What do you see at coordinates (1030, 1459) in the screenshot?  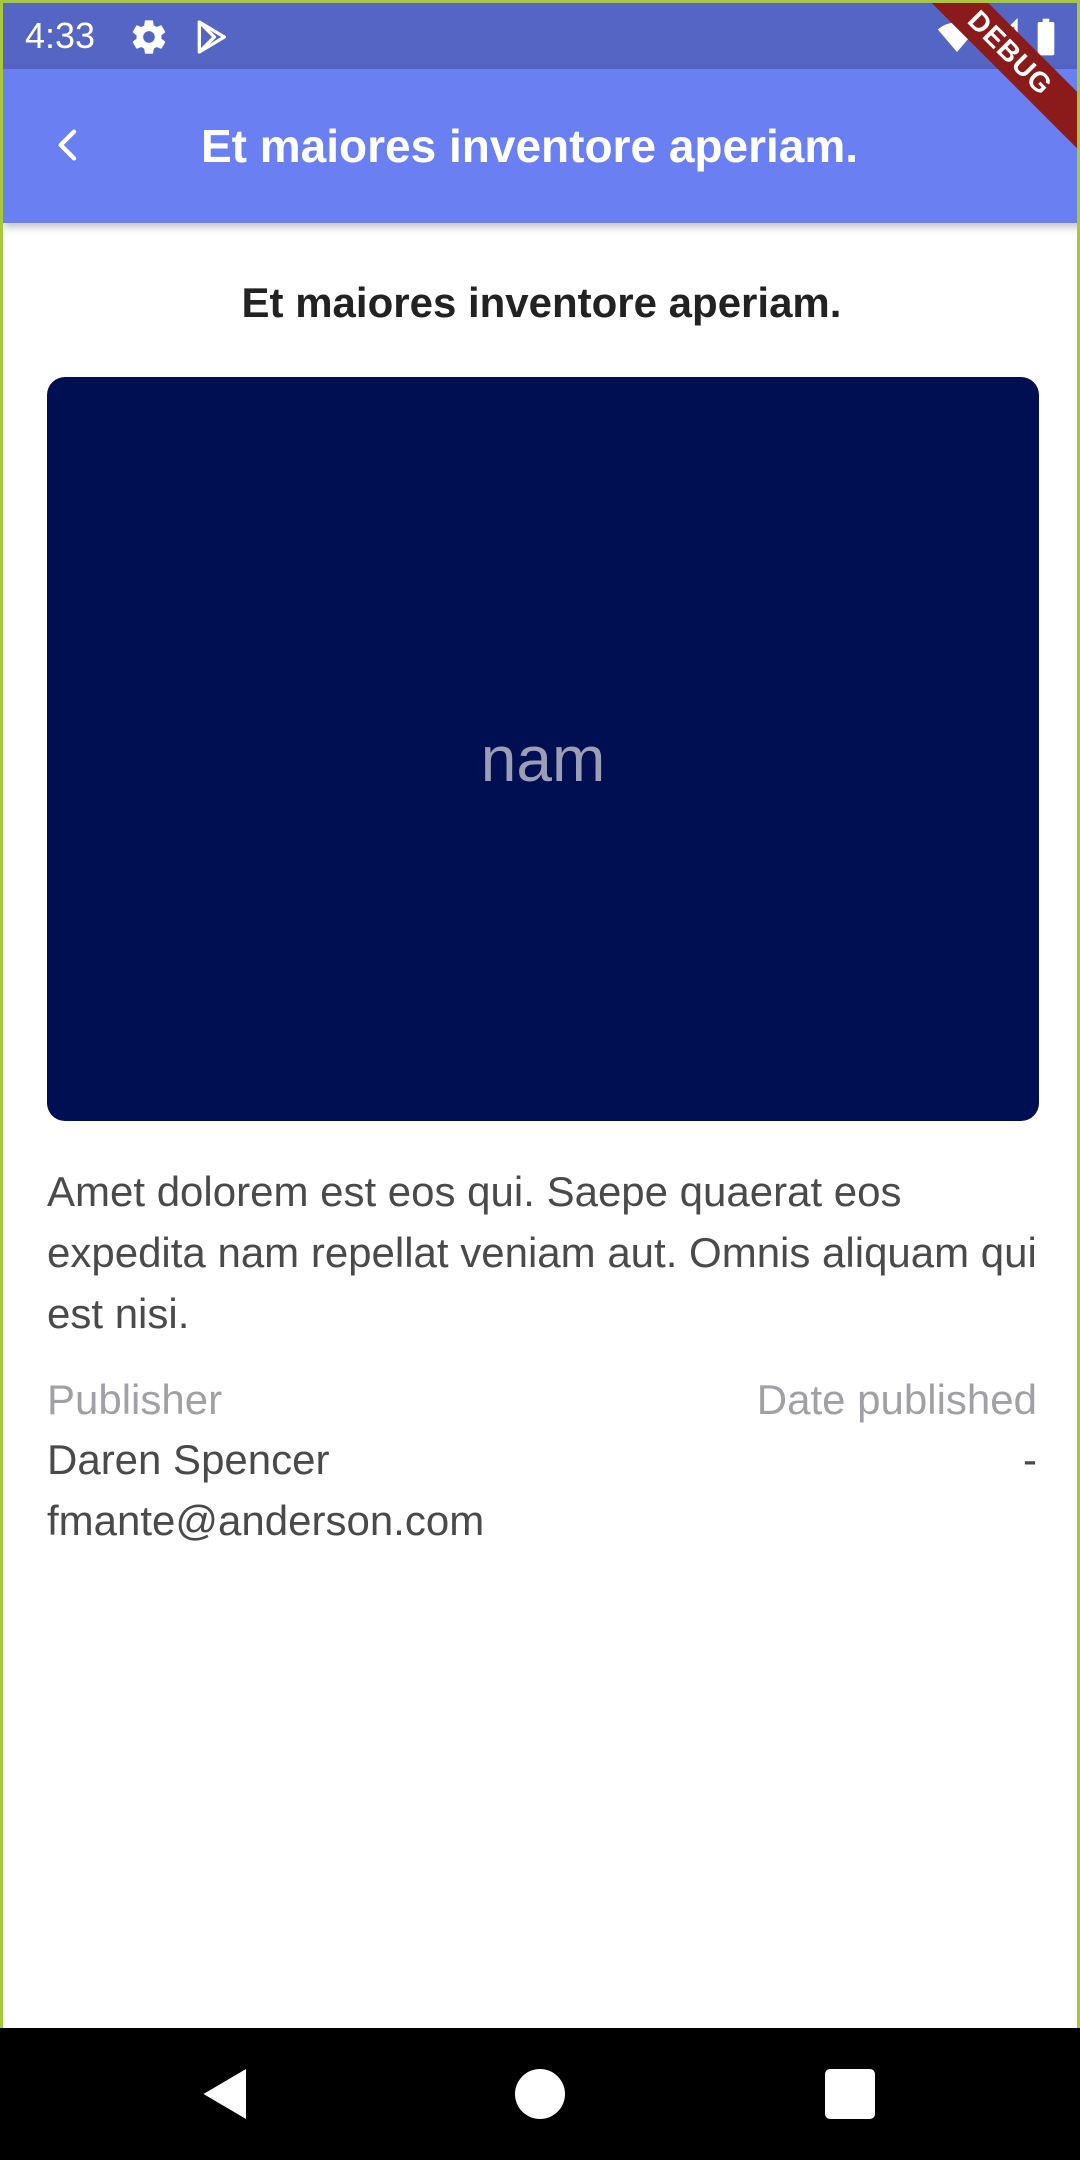 I see `date-published-value: -` at bounding box center [1030, 1459].